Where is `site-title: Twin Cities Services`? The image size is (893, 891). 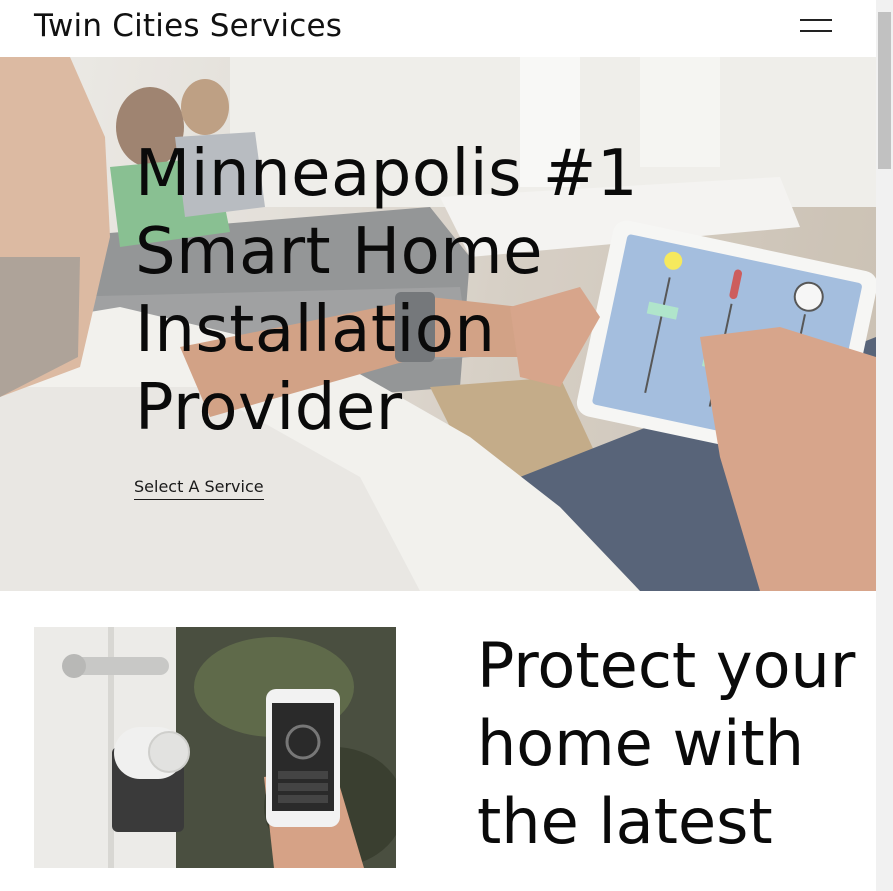 site-title: Twin Cities Services is located at coordinates (188, 26).